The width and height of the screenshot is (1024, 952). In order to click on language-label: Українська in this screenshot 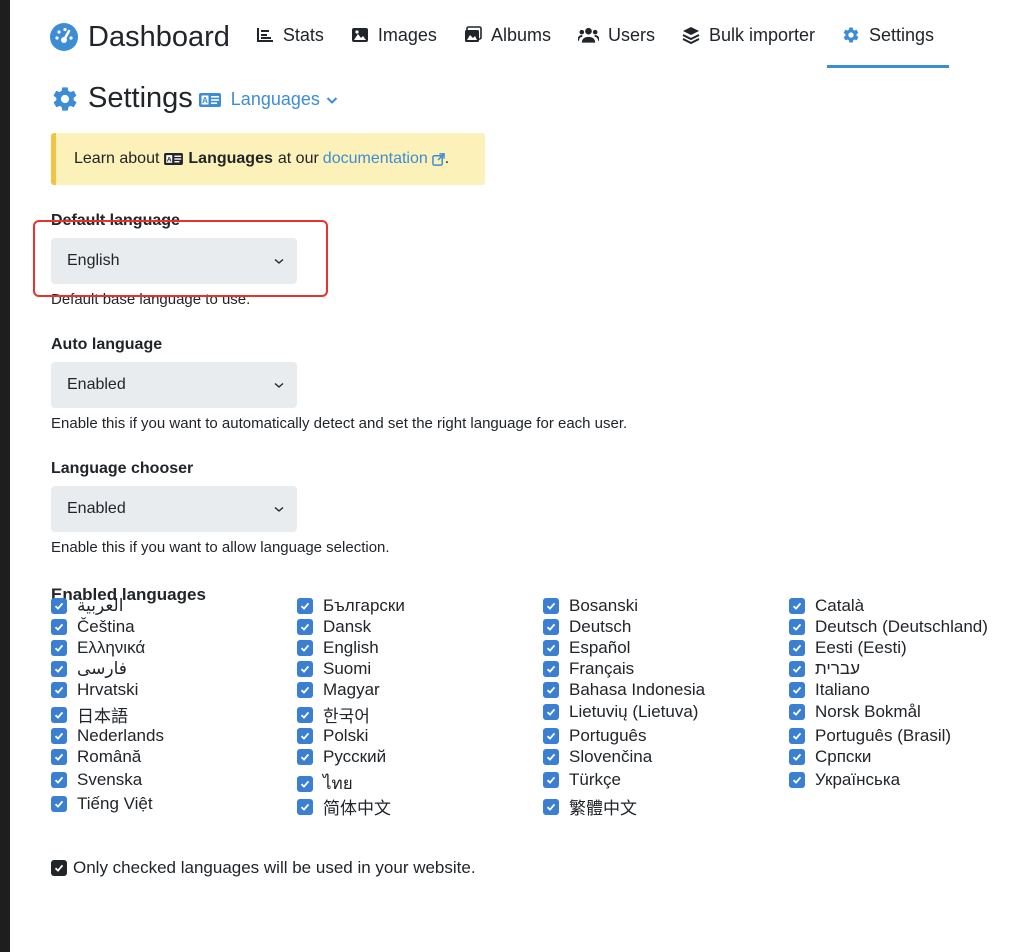, I will do `click(858, 779)`.